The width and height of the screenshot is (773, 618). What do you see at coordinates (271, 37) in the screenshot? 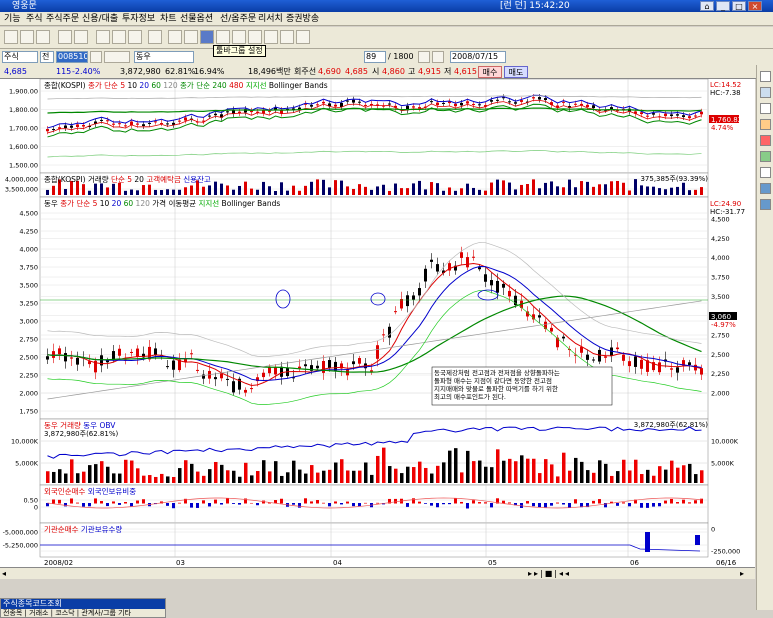
I see `settings-icon` at bounding box center [271, 37].